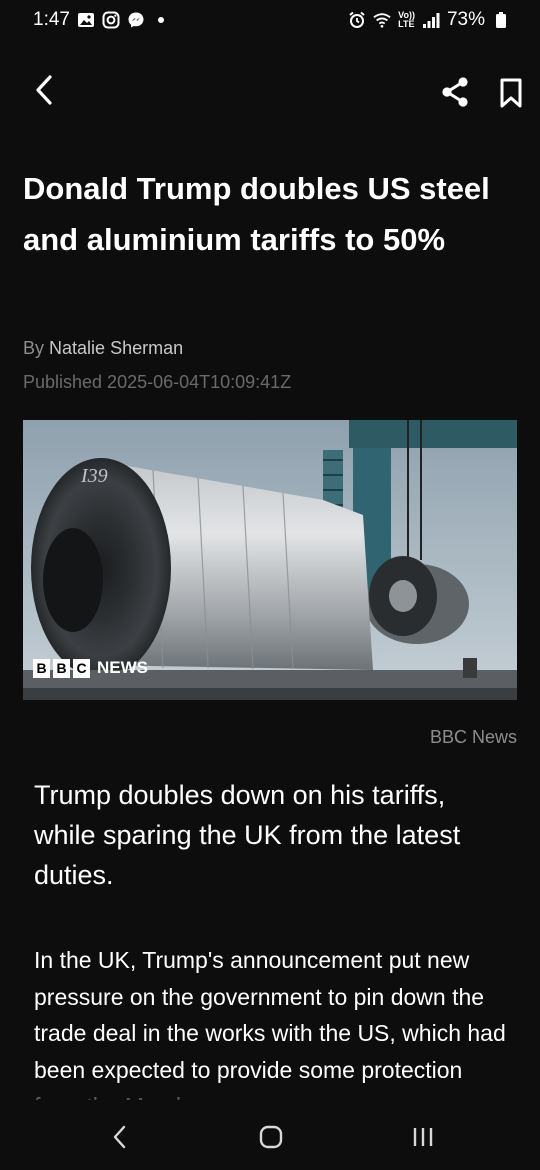 The image size is (540, 1170). What do you see at coordinates (136, 20) in the screenshot?
I see `messenger-icon` at bounding box center [136, 20].